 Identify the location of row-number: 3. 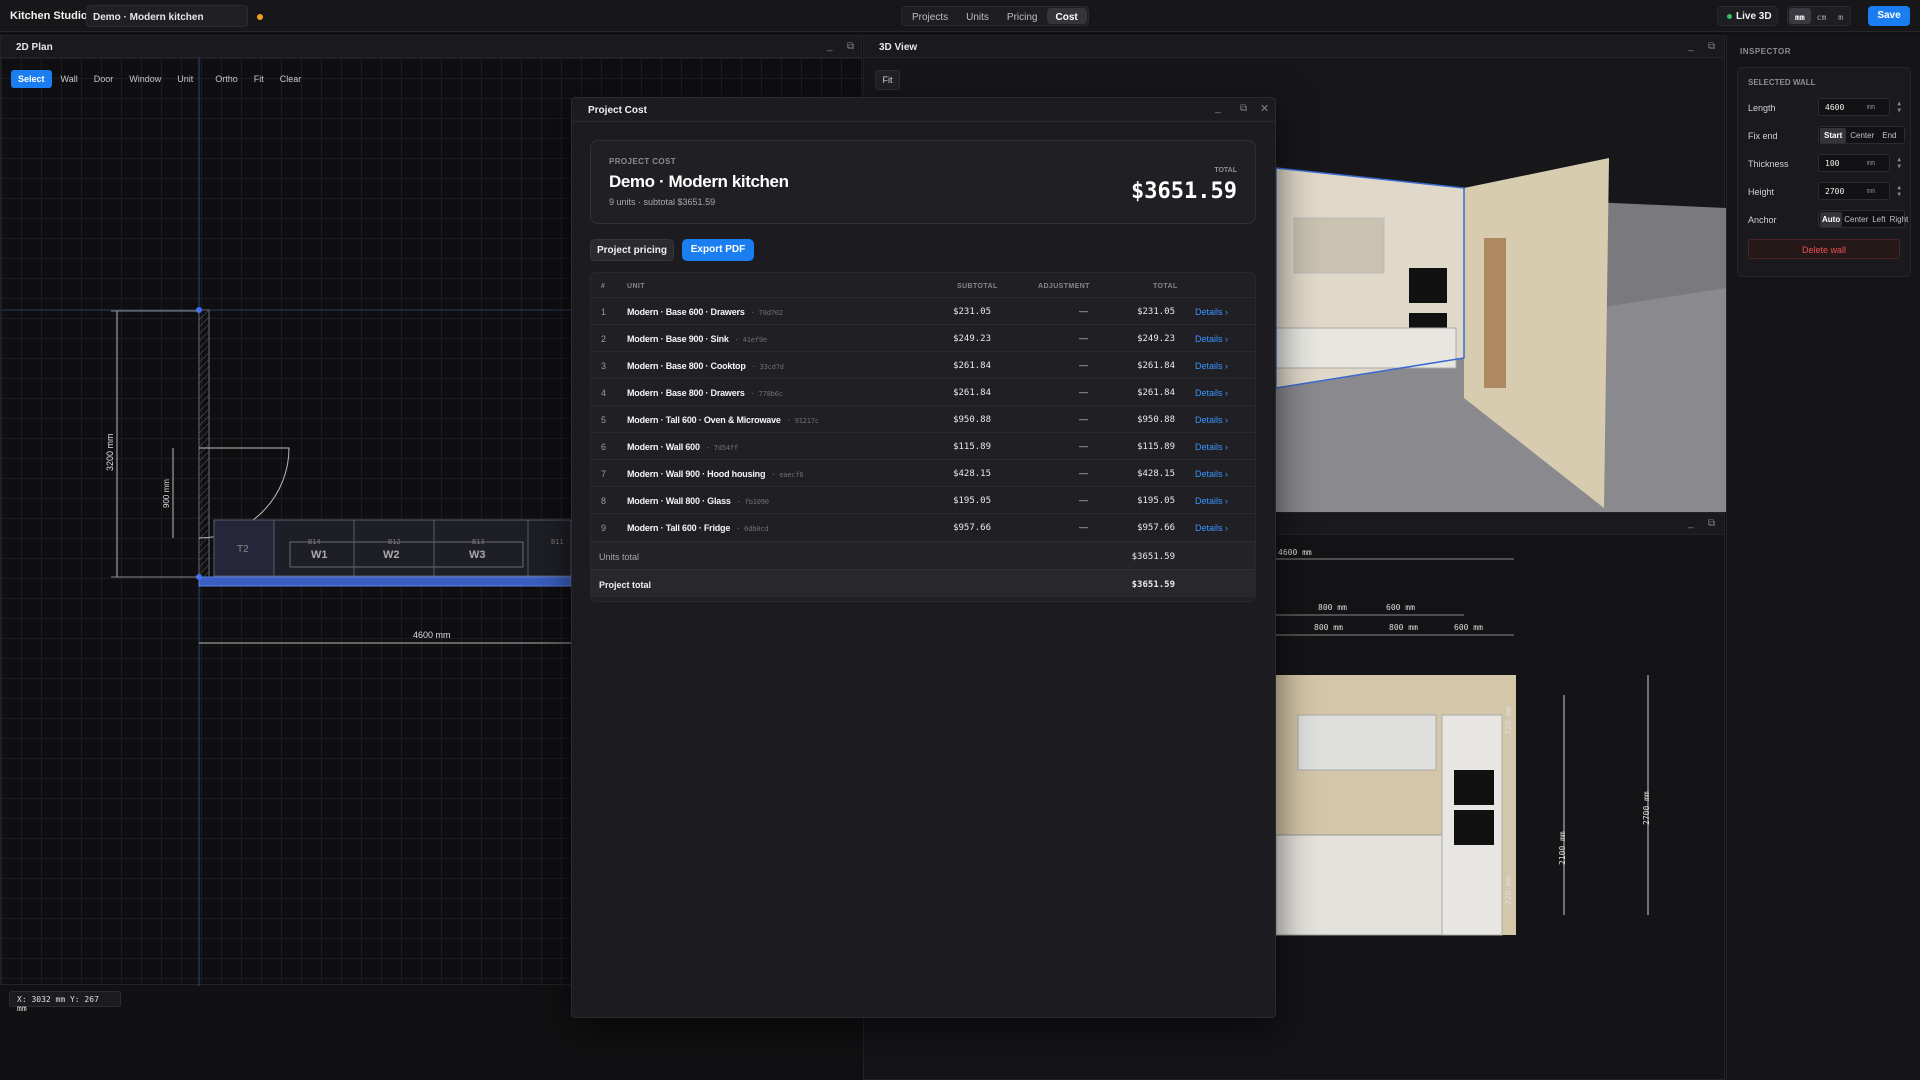
(604, 366).